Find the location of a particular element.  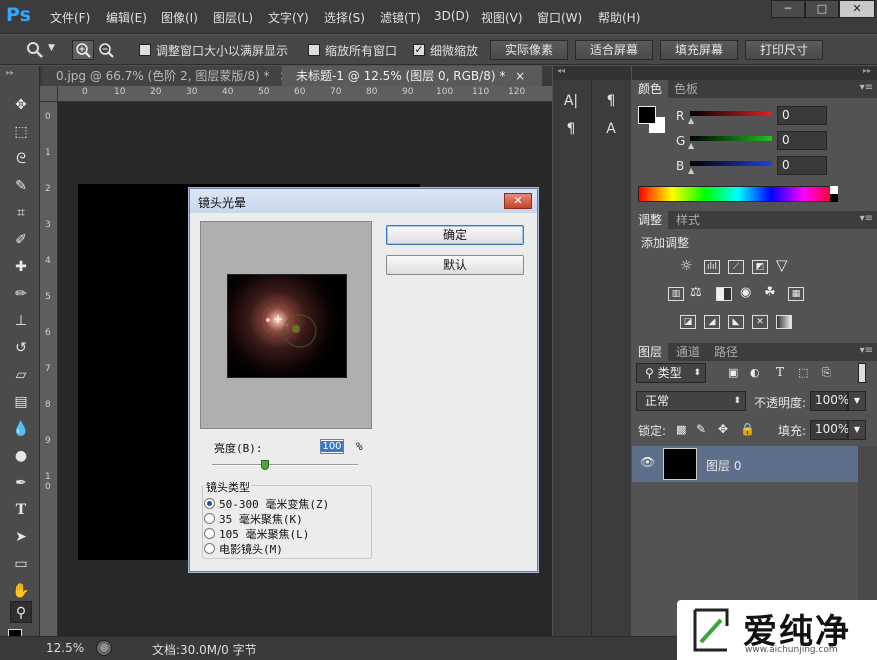

filter-type-icon: T is located at coordinates (780, 372).